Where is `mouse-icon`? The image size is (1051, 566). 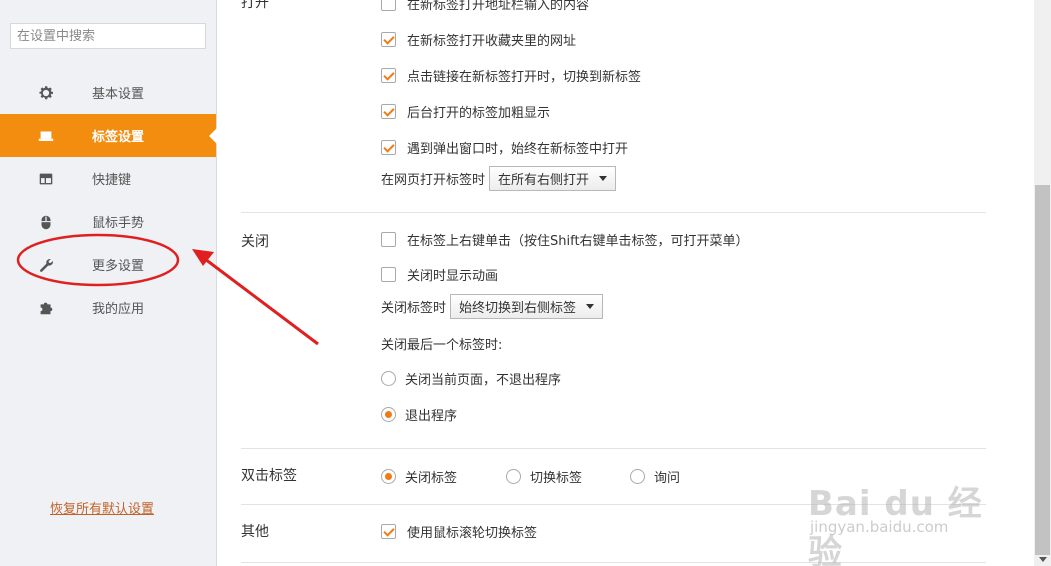 mouse-icon is located at coordinates (46, 222).